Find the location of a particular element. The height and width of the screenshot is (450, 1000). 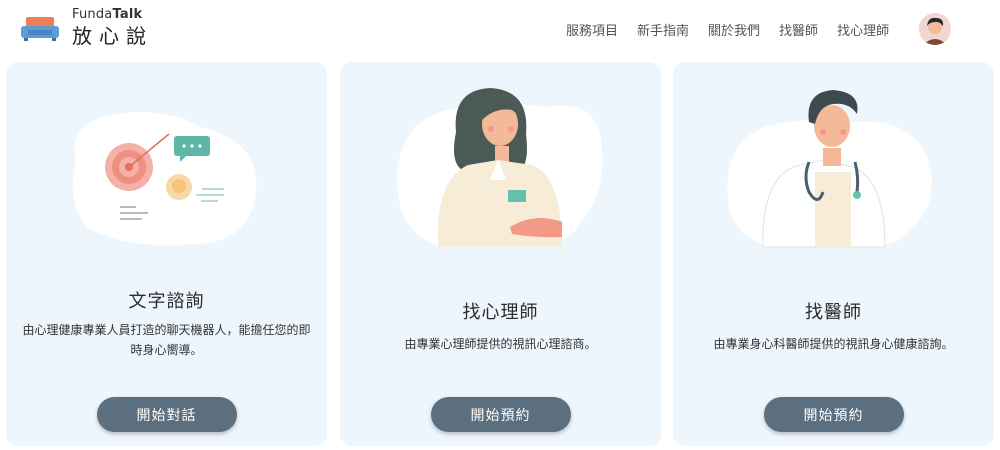

nav-item-find-doctor: 找醫師 is located at coordinates (798, 29).